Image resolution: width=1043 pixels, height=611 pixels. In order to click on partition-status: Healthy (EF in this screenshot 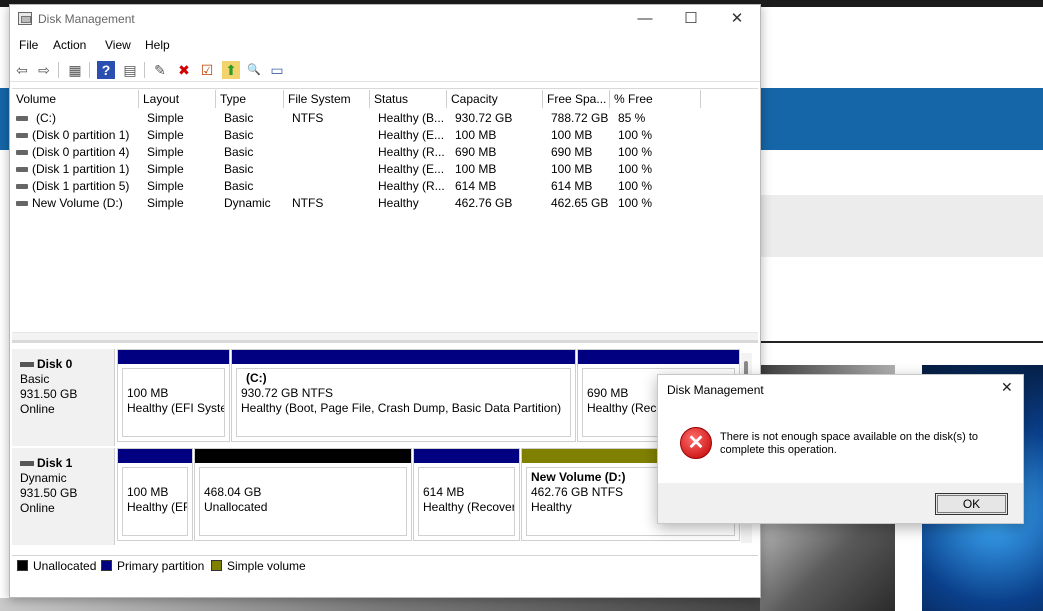, I will do `click(157, 507)`.